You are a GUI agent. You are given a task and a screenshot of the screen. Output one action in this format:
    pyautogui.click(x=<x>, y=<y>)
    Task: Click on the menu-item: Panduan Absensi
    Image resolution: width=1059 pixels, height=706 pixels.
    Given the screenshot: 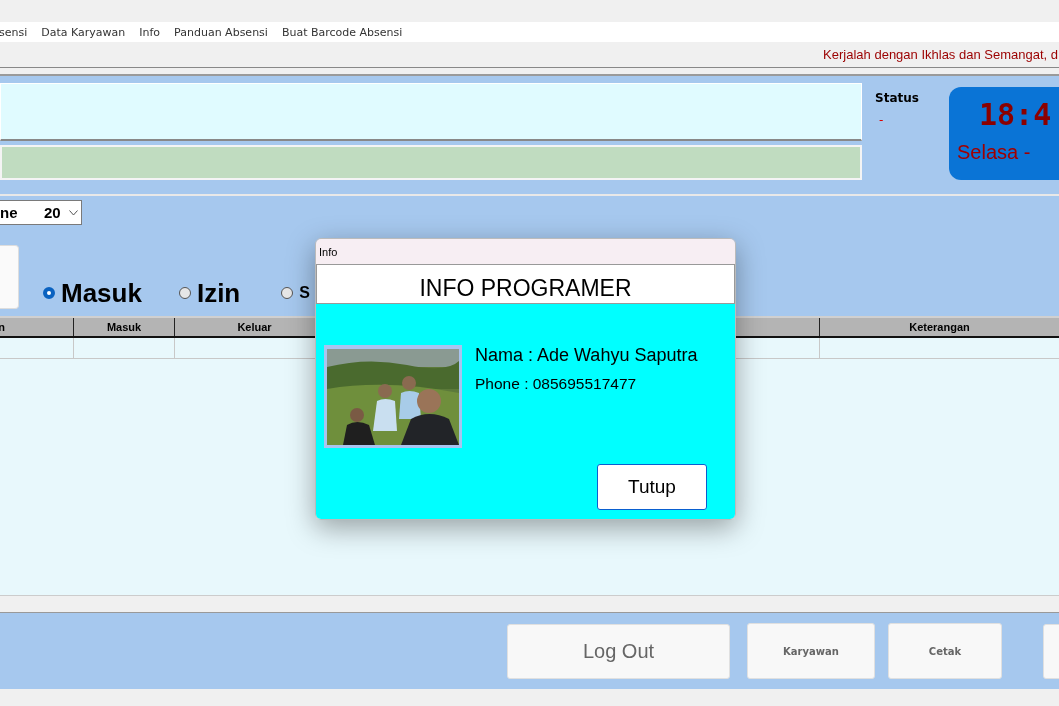 What is the action you would take?
    pyautogui.click(x=221, y=32)
    